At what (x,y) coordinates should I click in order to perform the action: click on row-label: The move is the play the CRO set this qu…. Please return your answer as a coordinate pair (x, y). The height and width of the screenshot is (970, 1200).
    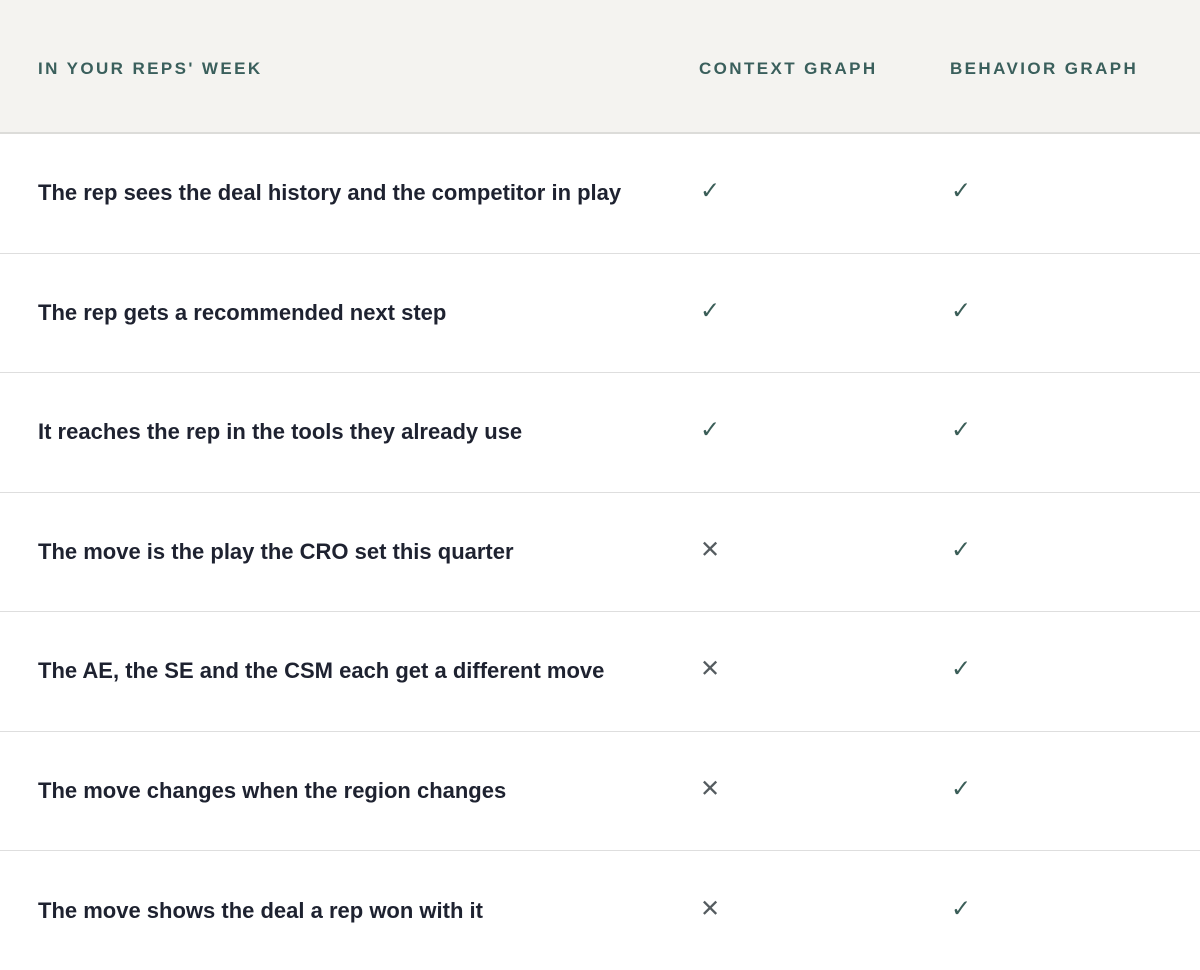
    Looking at the image, I should click on (276, 551).